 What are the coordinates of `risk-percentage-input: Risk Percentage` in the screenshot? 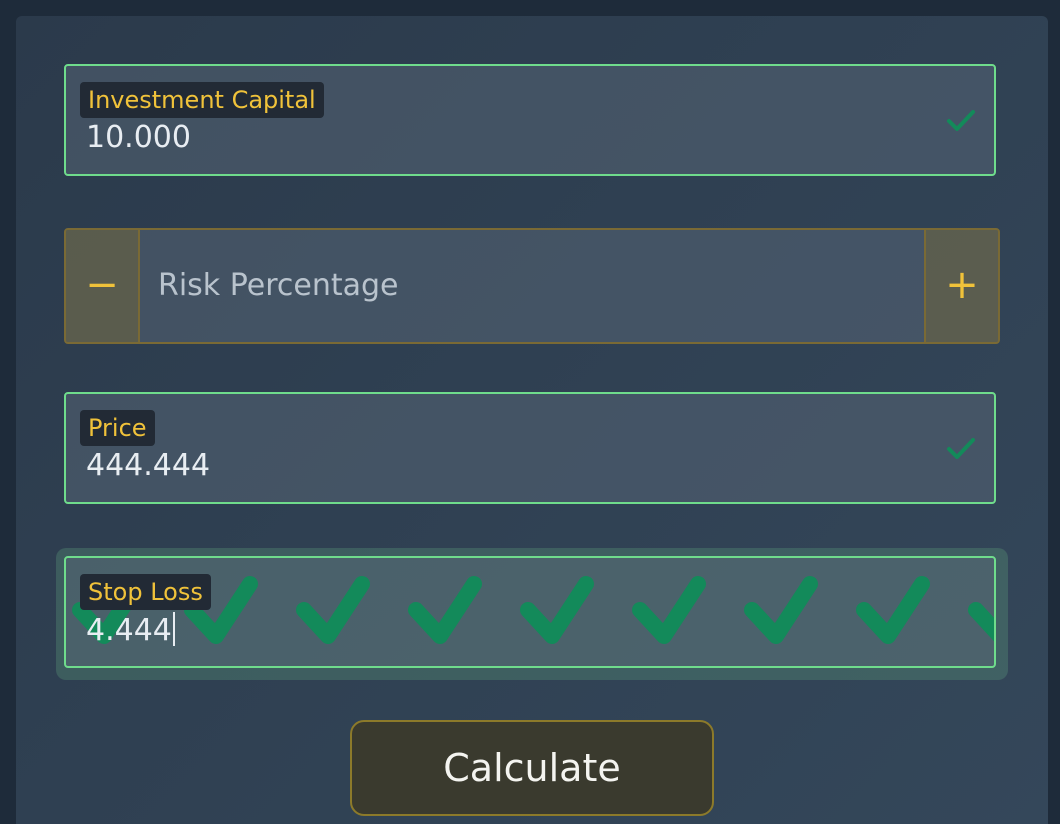 It's located at (278, 286).